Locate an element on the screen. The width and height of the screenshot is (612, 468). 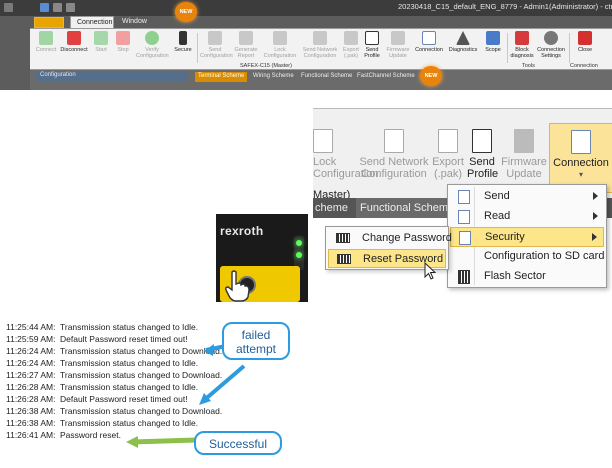
arrow-to-second-fail is located at coordinates (223, 384).